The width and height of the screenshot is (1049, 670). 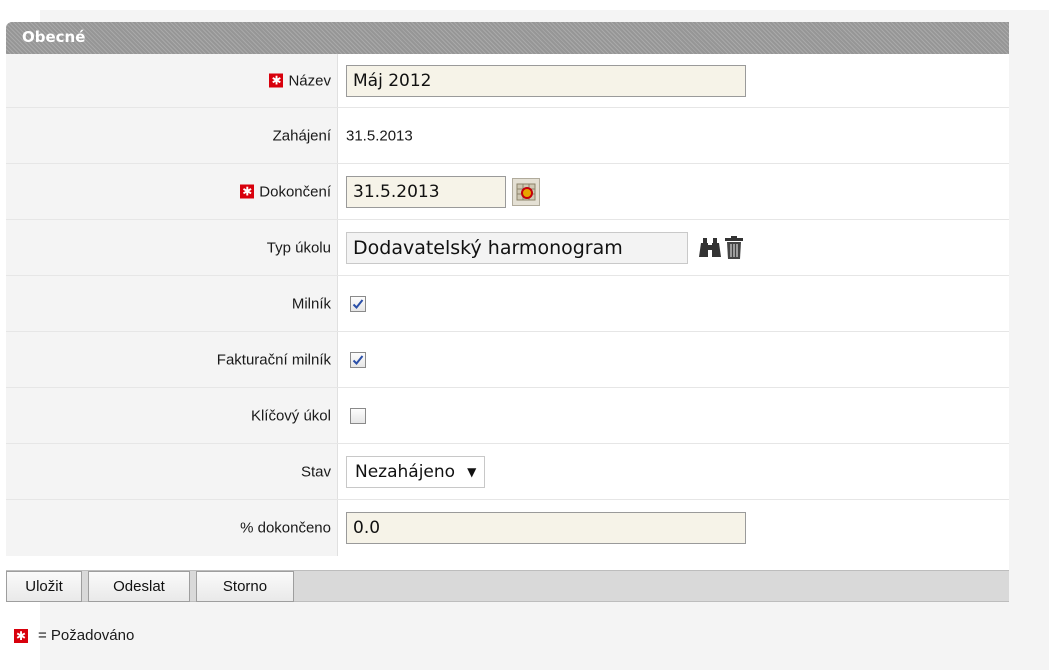 I want to click on label-cell: Stav, so click(x=172, y=471).